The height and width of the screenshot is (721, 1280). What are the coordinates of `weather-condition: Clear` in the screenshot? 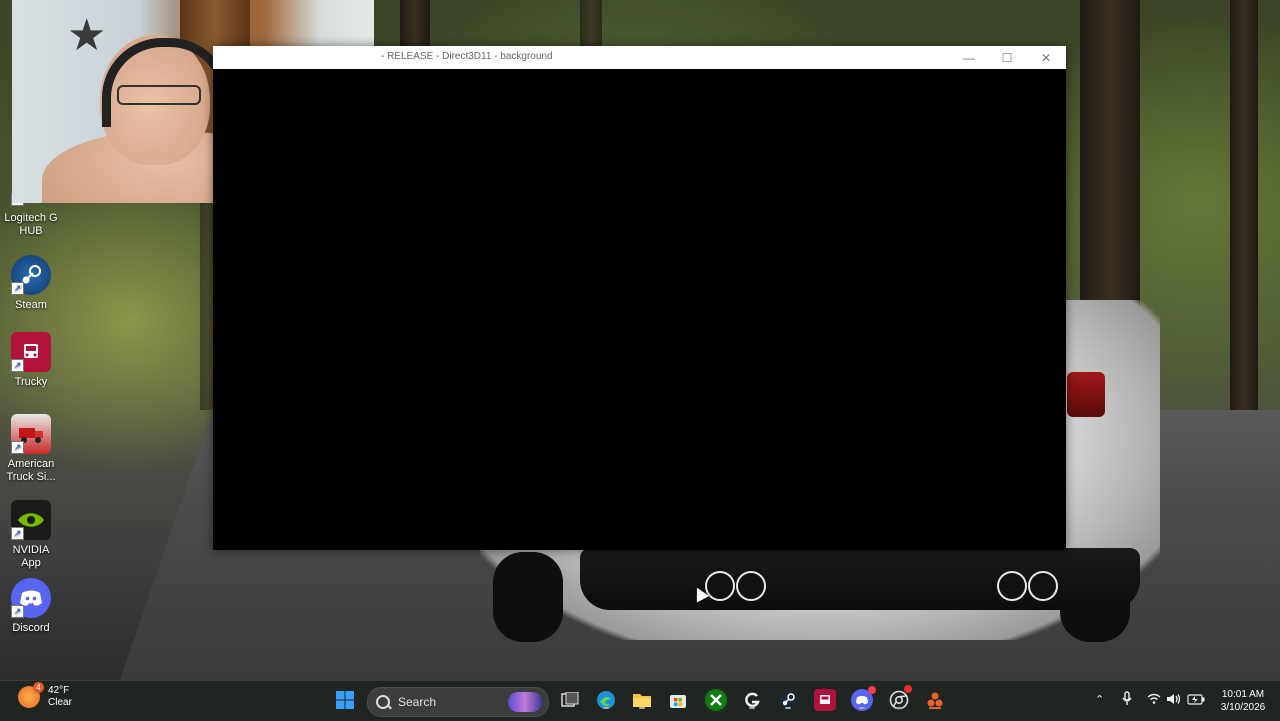 It's located at (60, 702).